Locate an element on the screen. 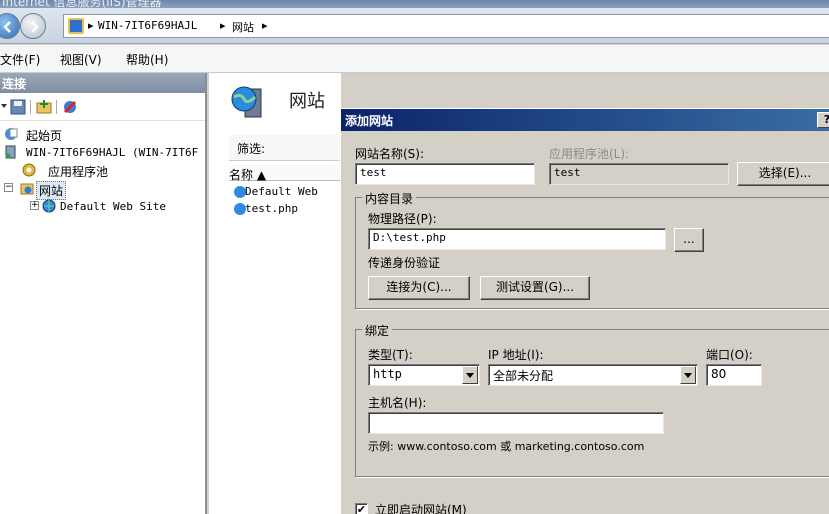 This screenshot has height=514, width=829. port-input: 80 is located at coordinates (734, 375).